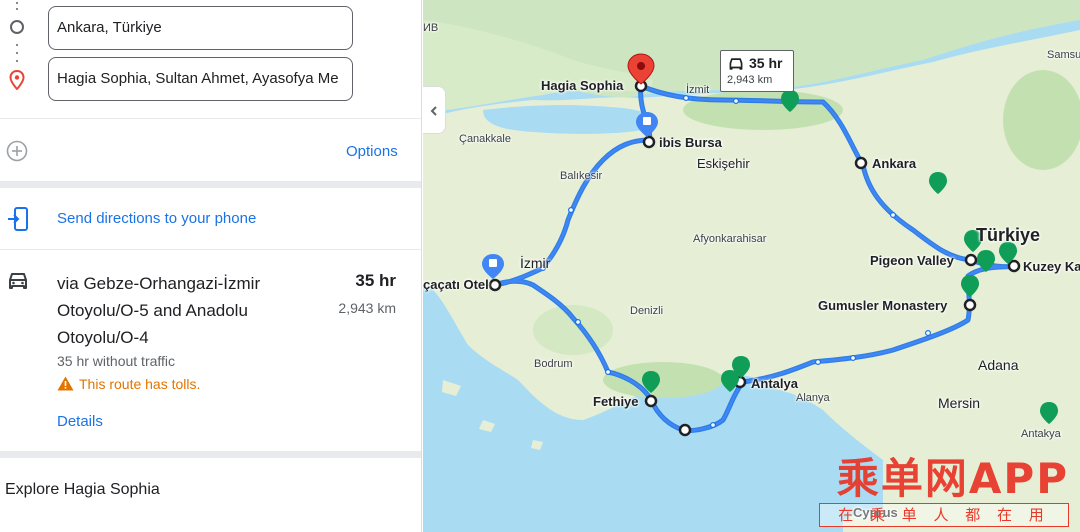 This screenshot has width=1080, height=532. Describe the element at coordinates (952, 478) in the screenshot. I see `watermark-main-text: 乘单网APP` at that location.